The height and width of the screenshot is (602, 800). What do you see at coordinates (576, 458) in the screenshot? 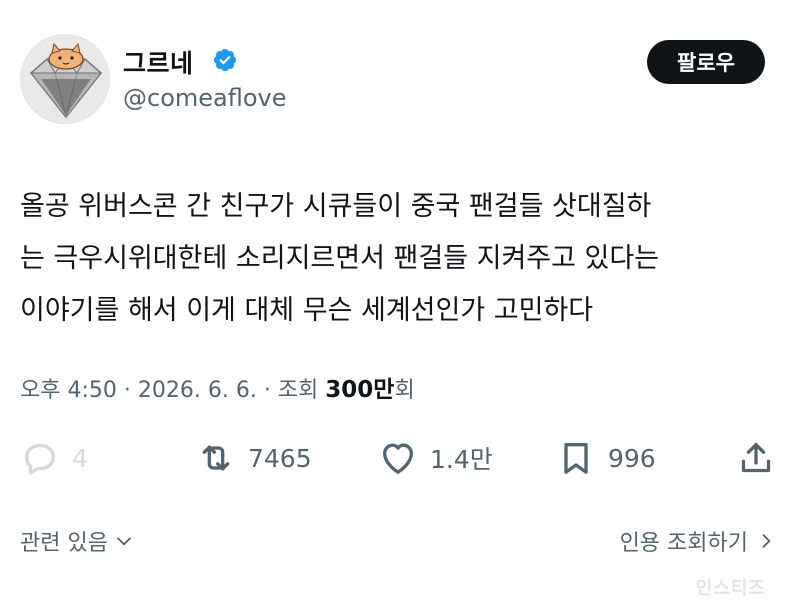
I see `bookmark-icon` at bounding box center [576, 458].